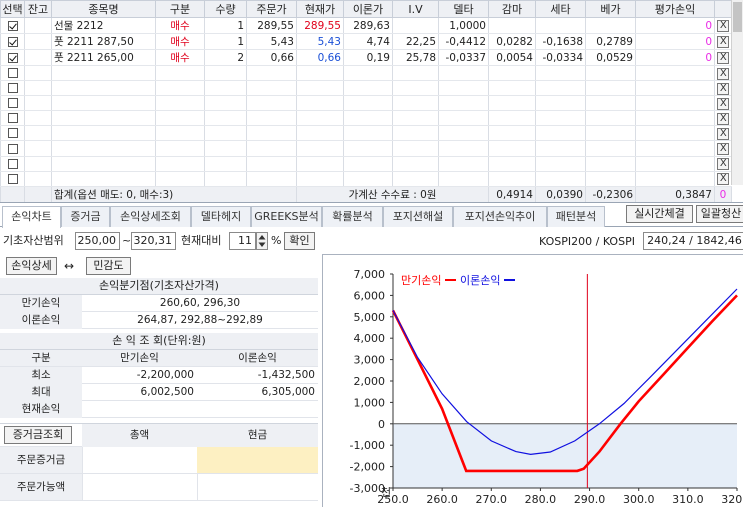 The width and height of the screenshot is (743, 507). What do you see at coordinates (576, 216) in the screenshot?
I see `tab-pattern: 패턴분석` at bounding box center [576, 216].